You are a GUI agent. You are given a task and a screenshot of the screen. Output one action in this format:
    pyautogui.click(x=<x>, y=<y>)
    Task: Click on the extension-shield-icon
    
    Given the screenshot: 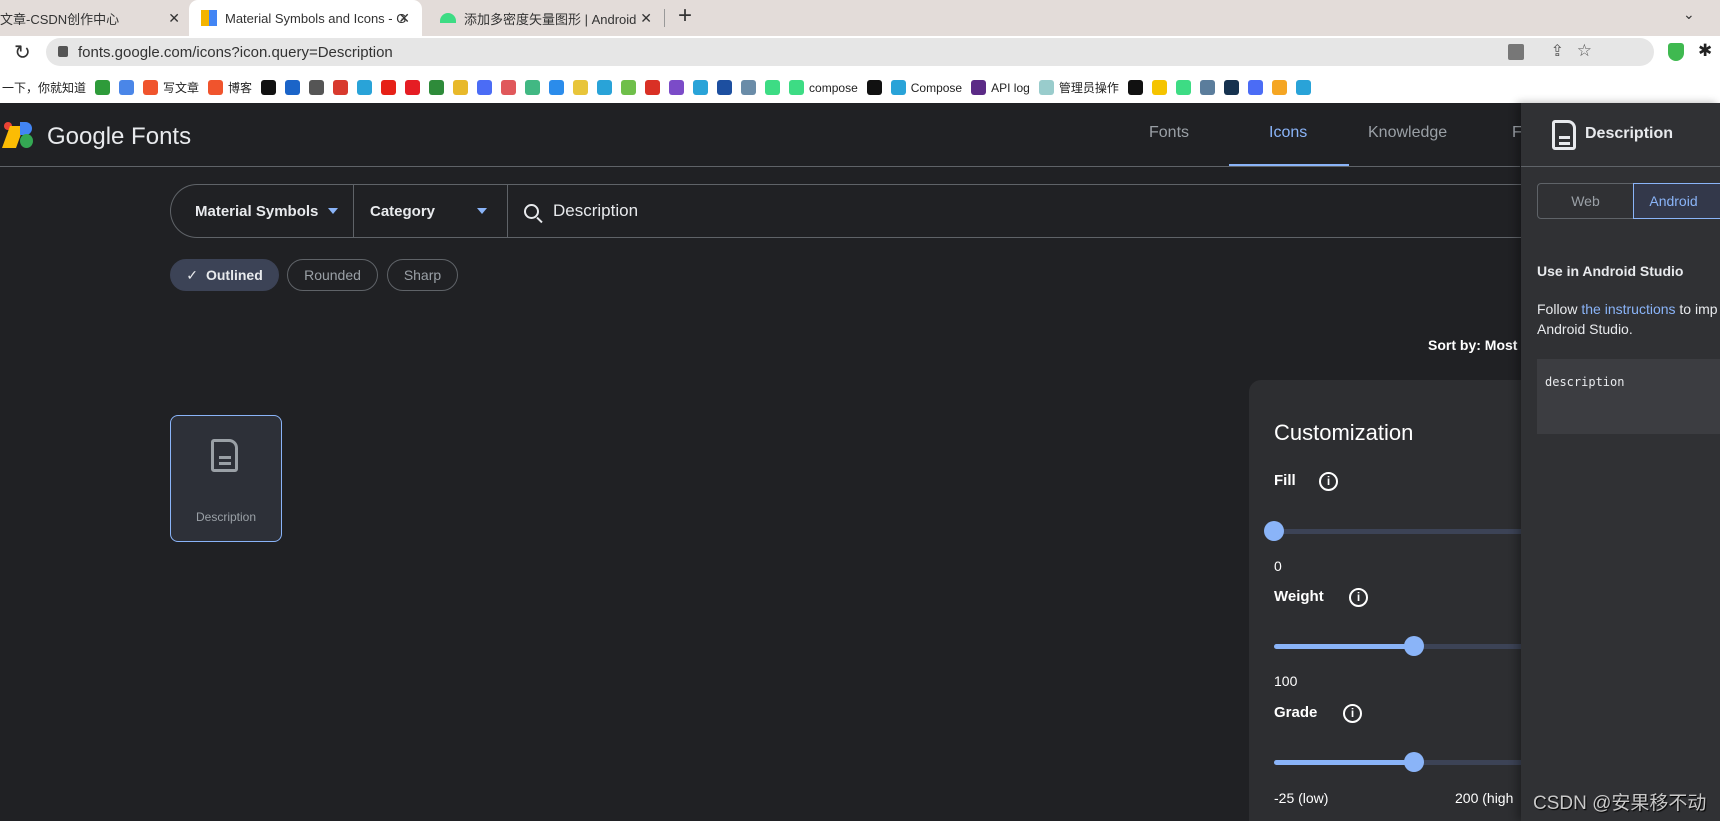 What is the action you would take?
    pyautogui.click(x=1676, y=52)
    